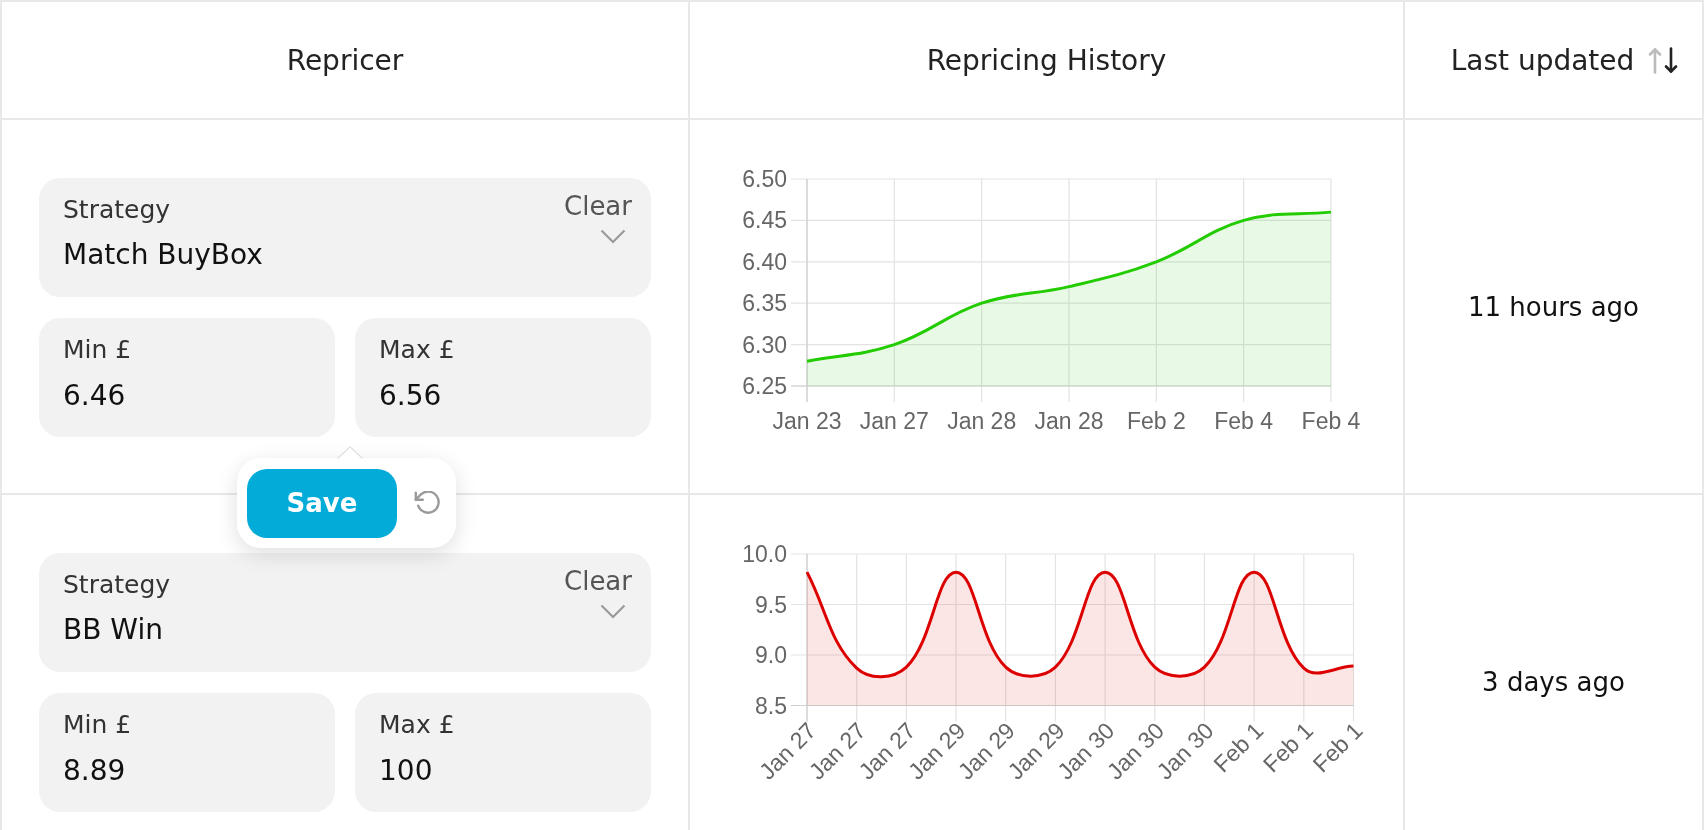  I want to click on last-updated-time: 11 hours ago, so click(1553, 306).